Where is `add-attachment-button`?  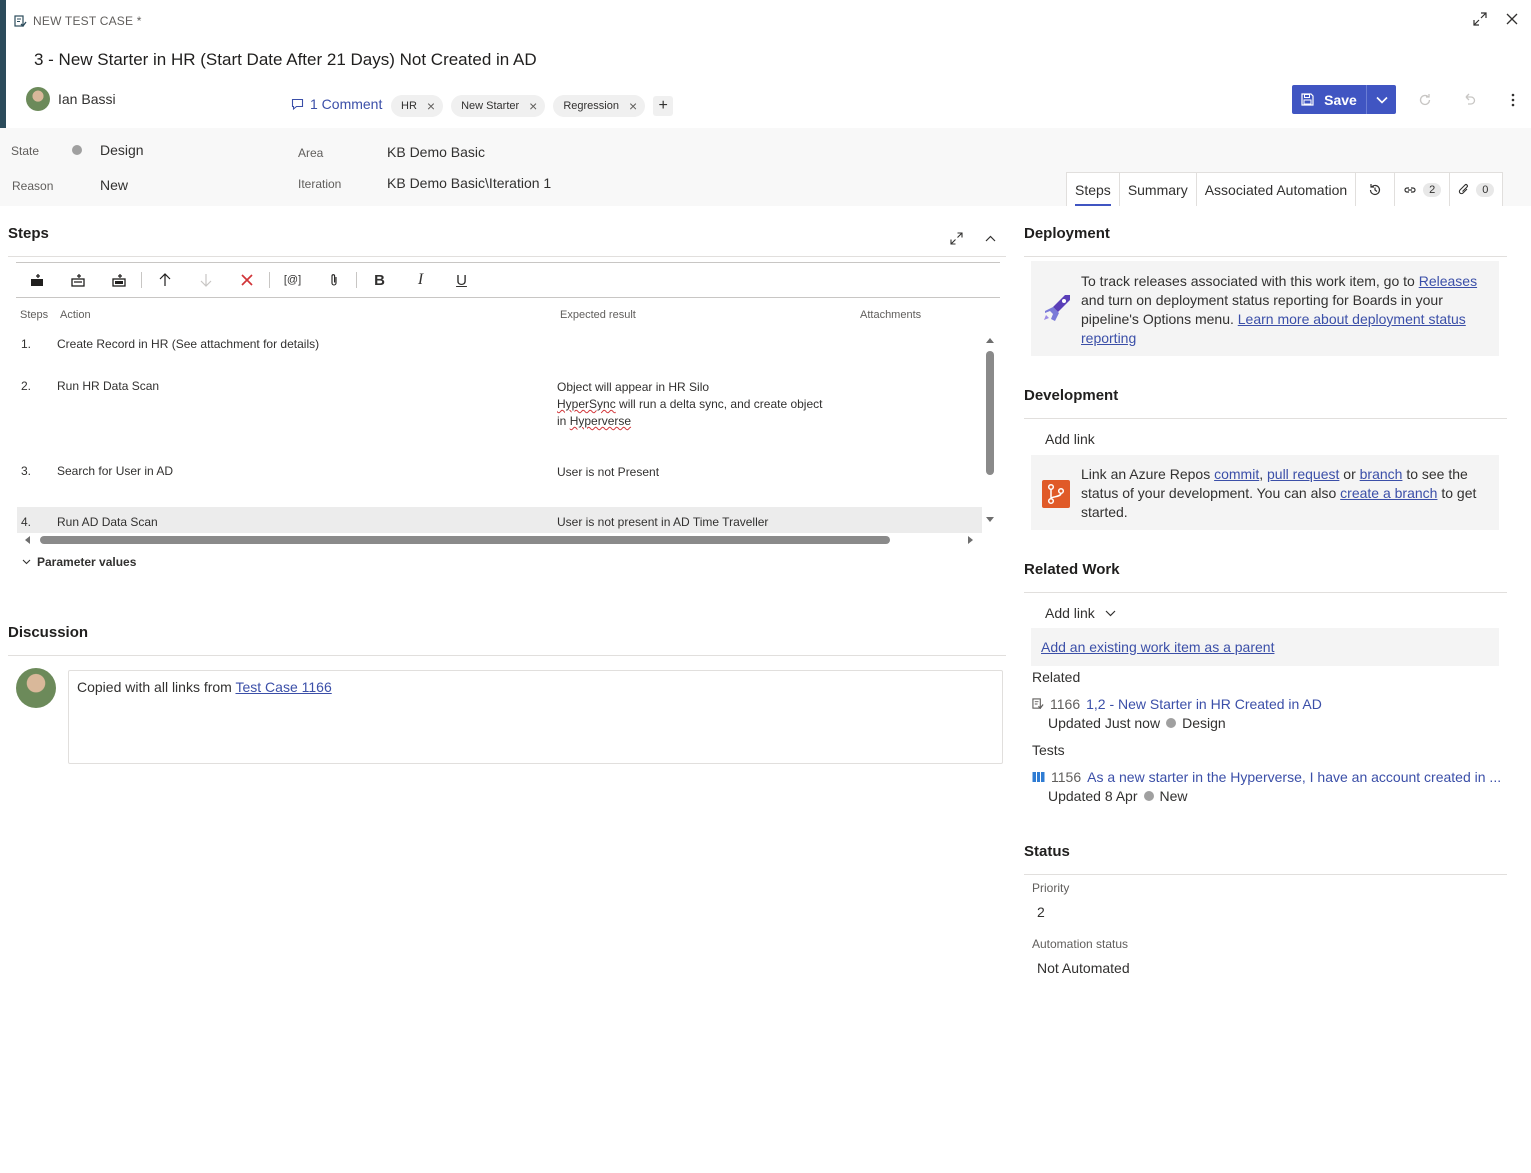 add-attachment-button is located at coordinates (333, 280).